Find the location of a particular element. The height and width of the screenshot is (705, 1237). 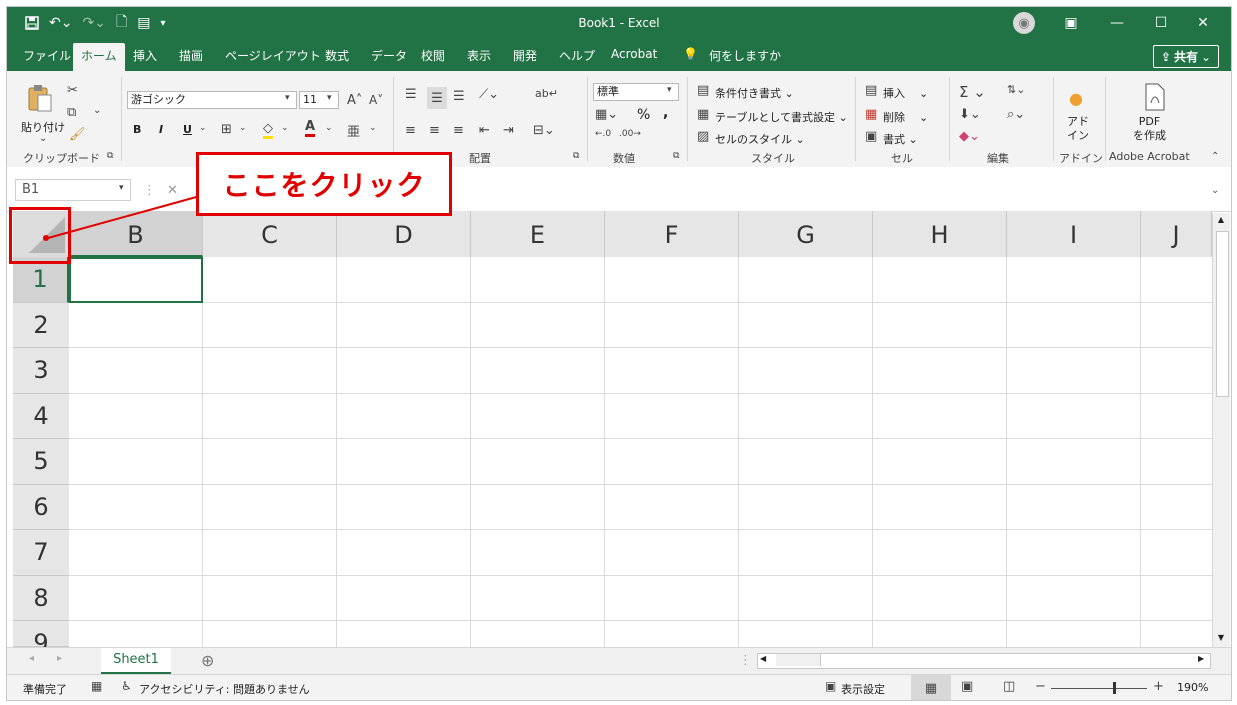

callout-label: ここをクリック is located at coordinates (324, 184).